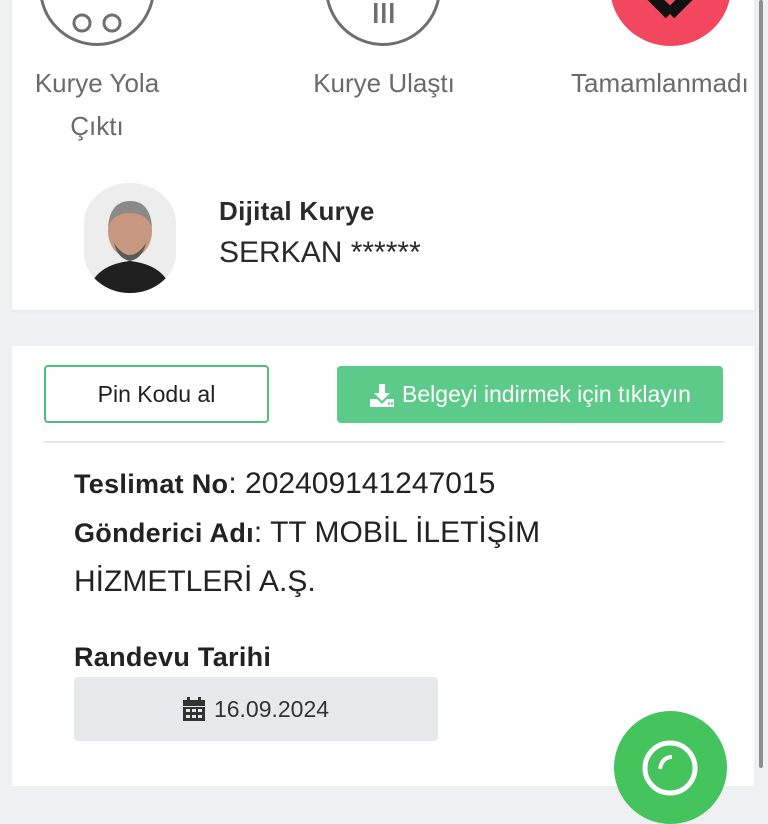  I want to click on courier-name: SERKAN ******, so click(320, 252).